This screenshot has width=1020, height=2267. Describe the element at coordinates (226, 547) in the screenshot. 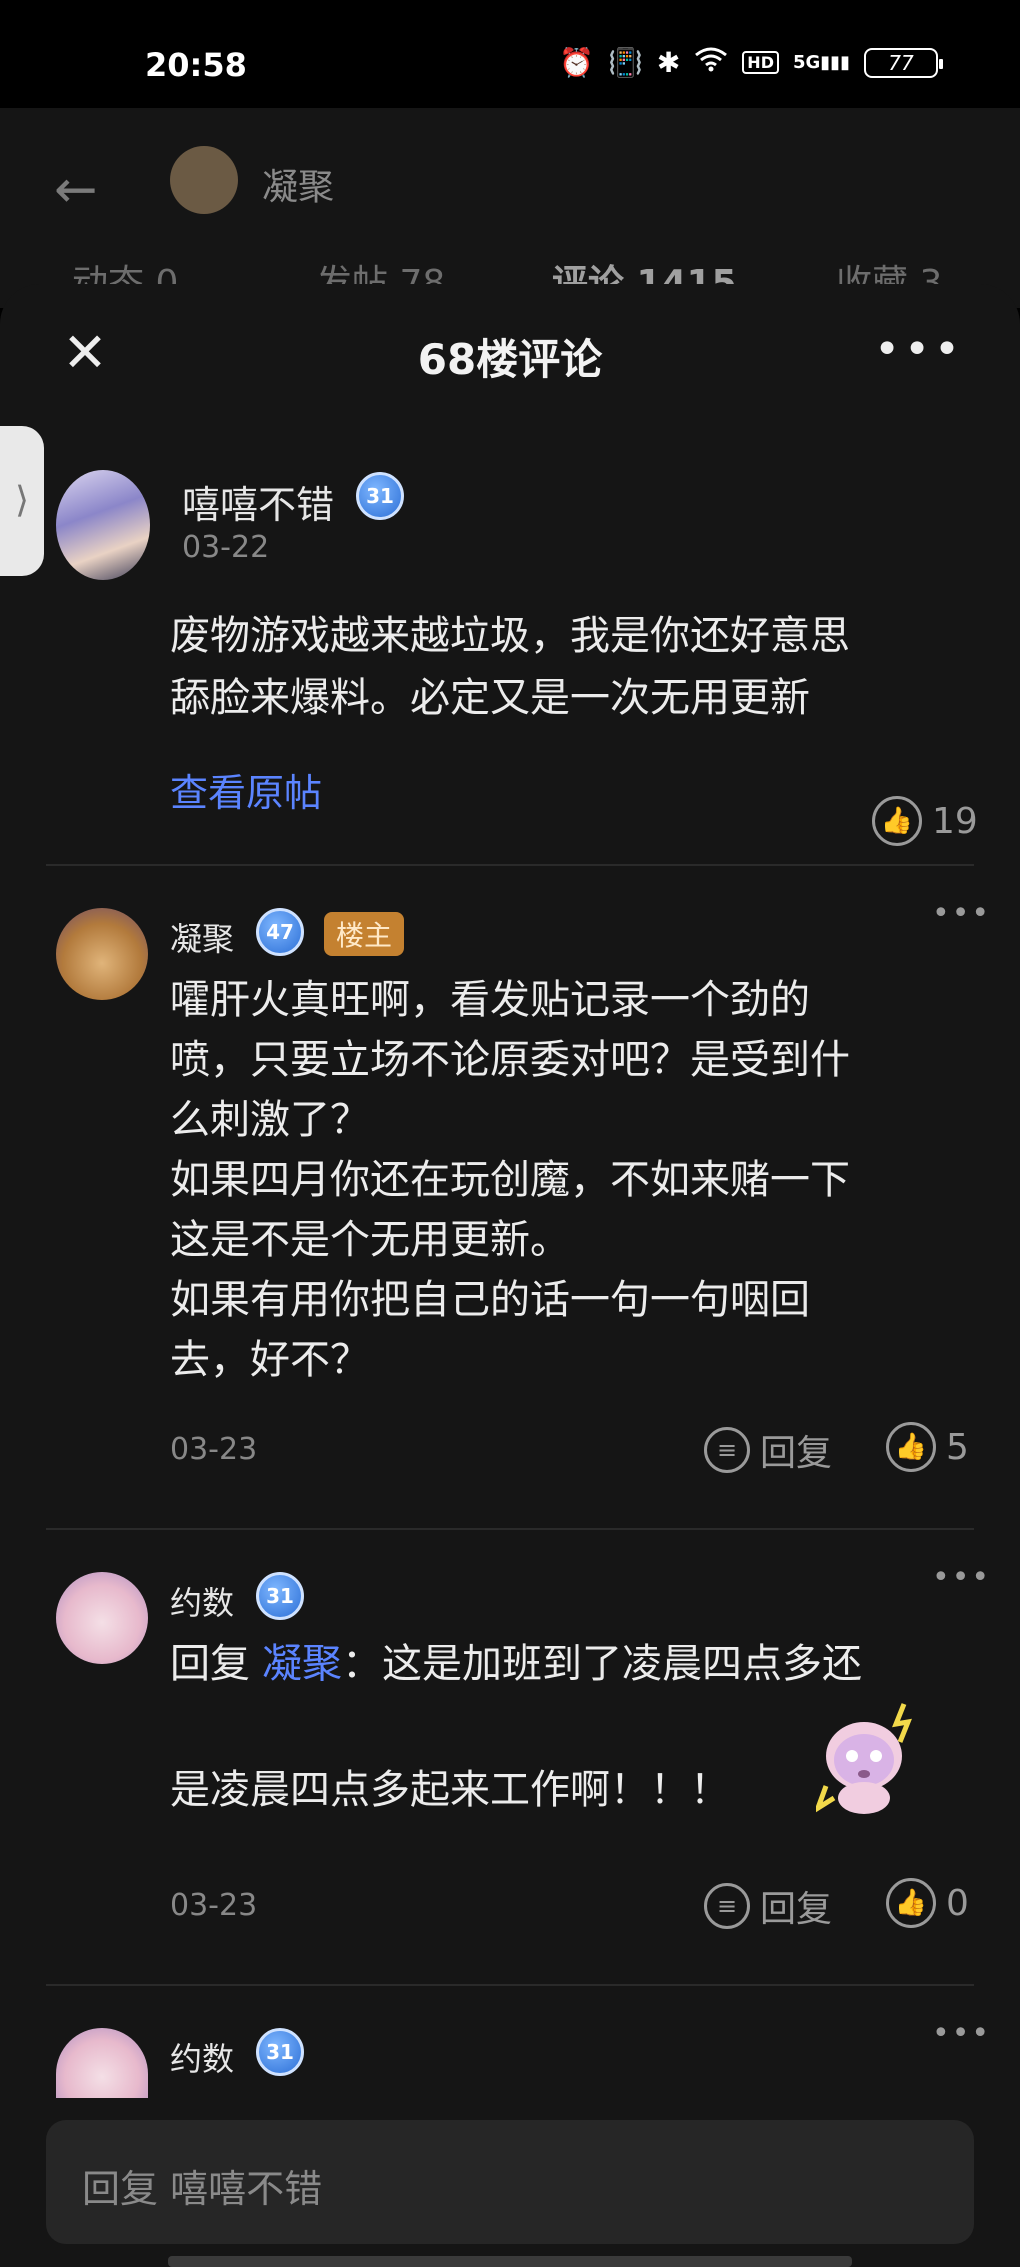

I see `comment-date: 03-22` at that location.